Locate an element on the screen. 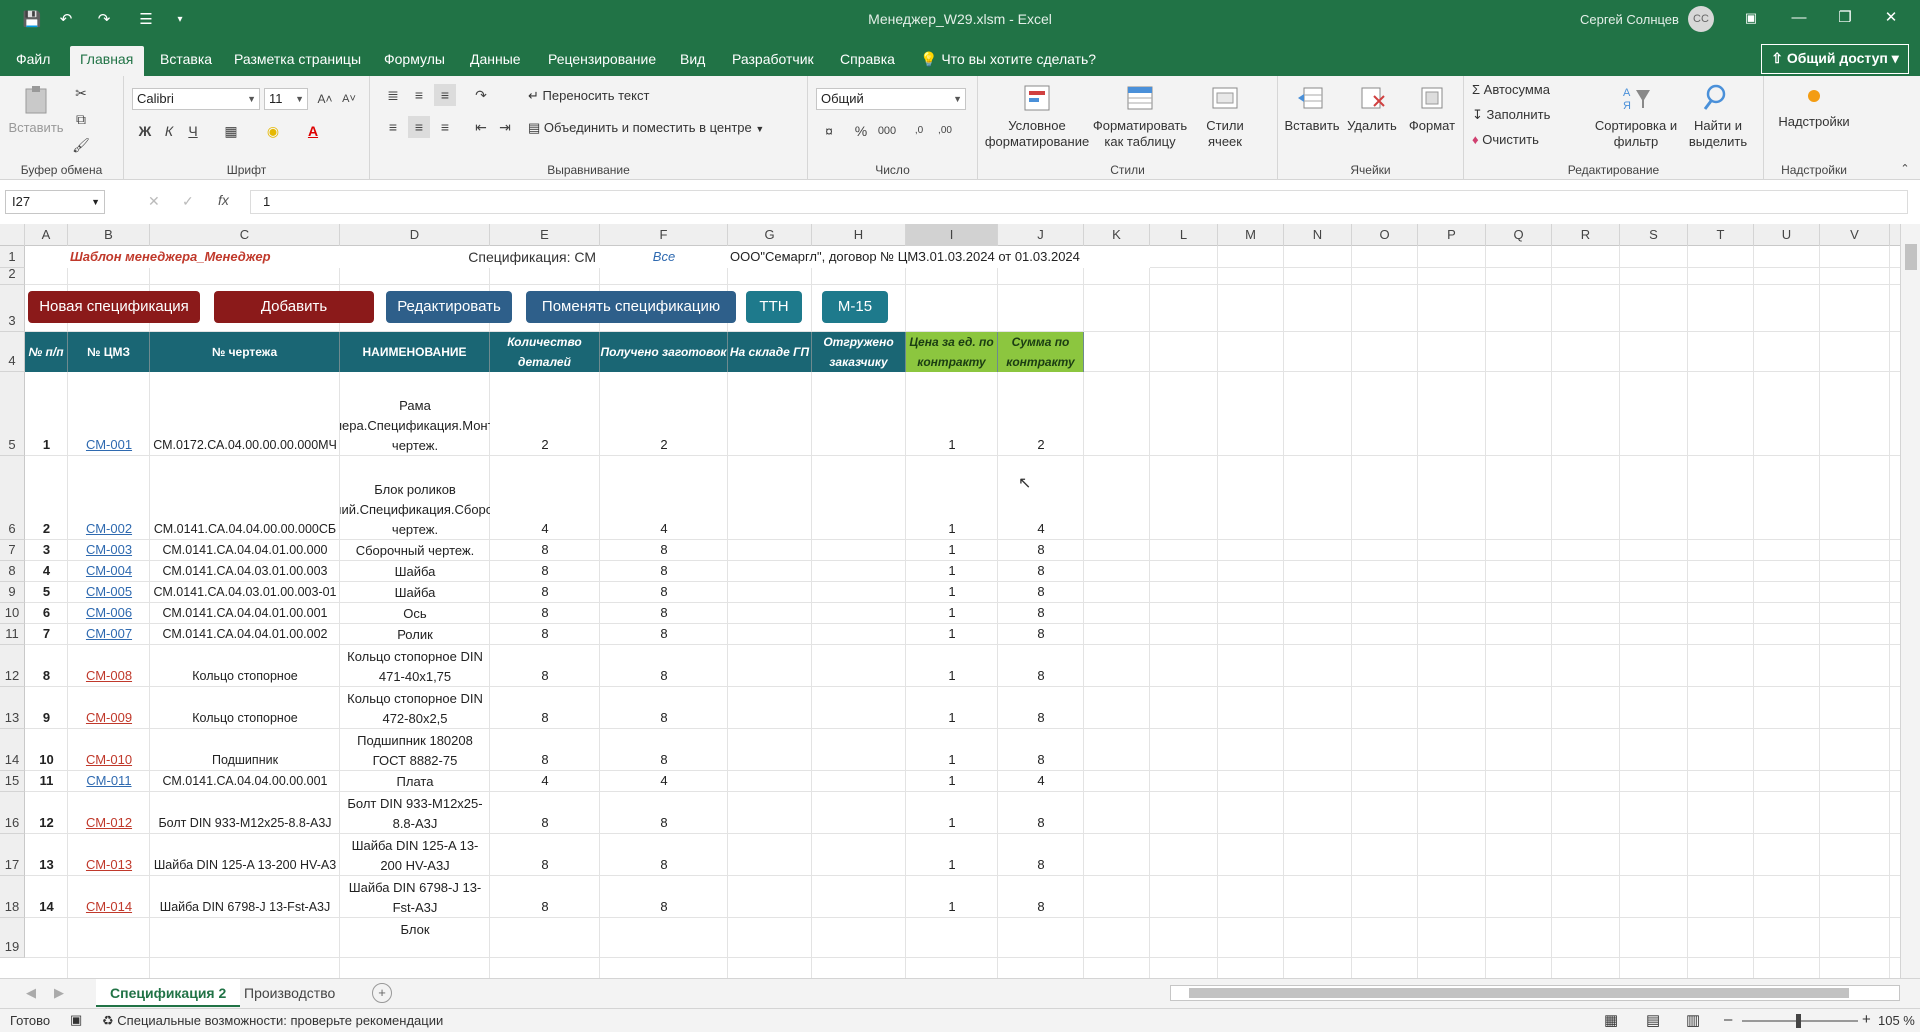  column-header-f: F is located at coordinates (664, 235).